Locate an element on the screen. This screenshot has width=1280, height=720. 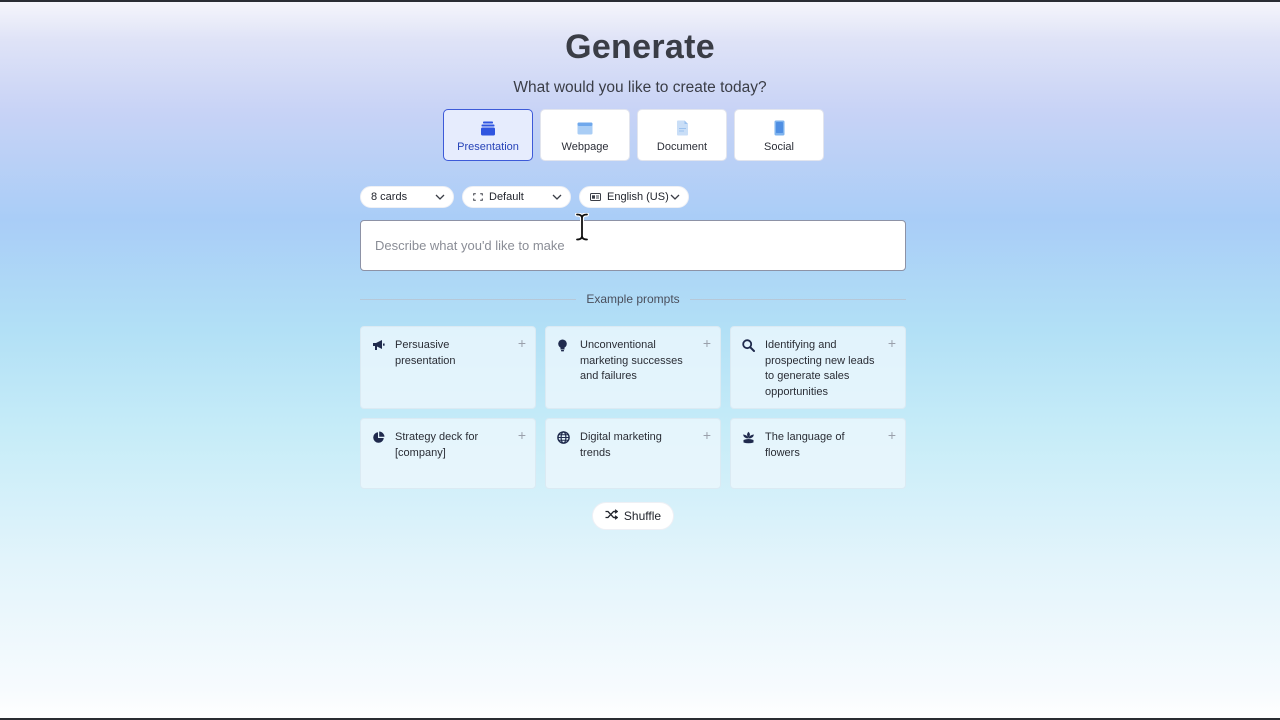
example-prompt-text: Persuasive presentation is located at coordinates (425, 353).